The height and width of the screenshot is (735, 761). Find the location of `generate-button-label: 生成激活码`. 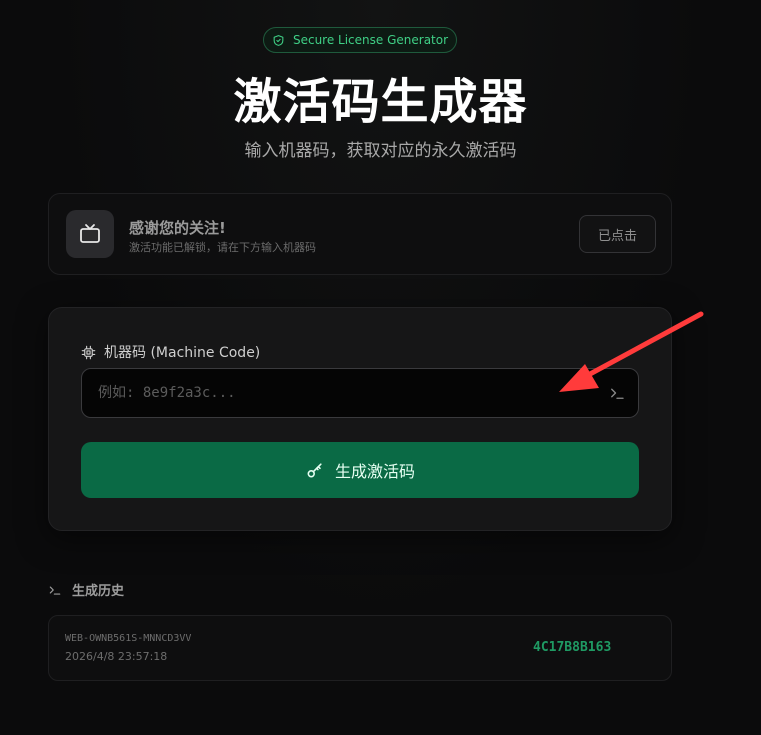

generate-button-label: 生成激活码 is located at coordinates (374, 471).